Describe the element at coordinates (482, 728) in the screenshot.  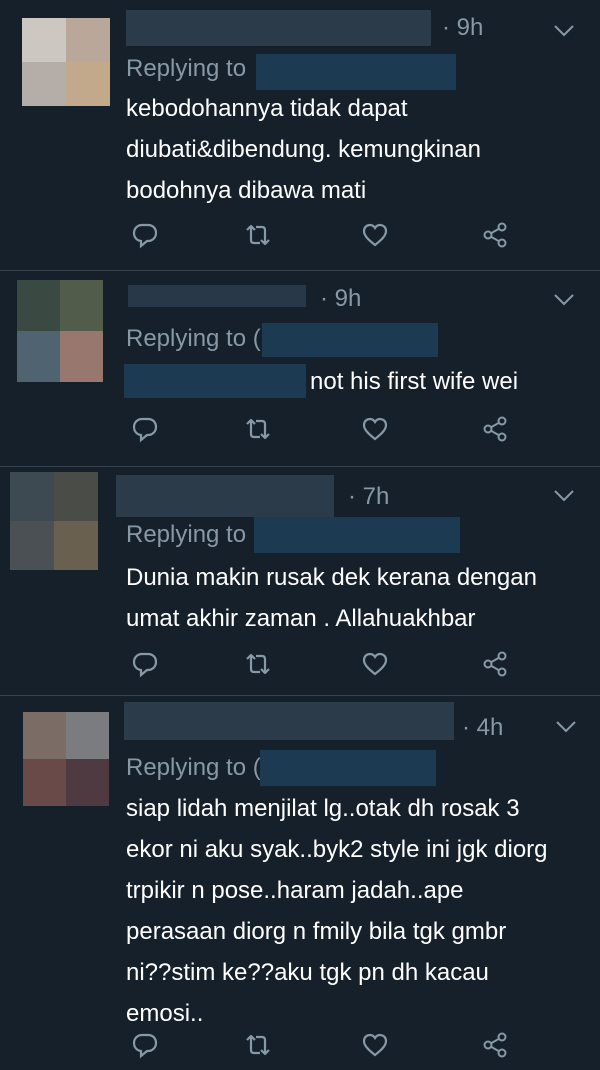
I see `tweet-timestamp: · 4h` at that location.